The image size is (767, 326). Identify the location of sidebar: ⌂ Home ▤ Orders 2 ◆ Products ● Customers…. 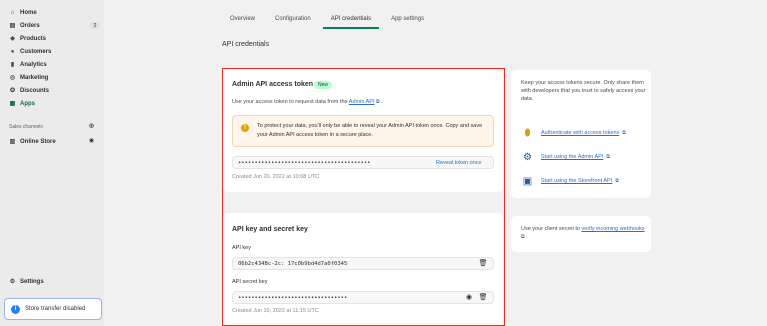
(52, 163).